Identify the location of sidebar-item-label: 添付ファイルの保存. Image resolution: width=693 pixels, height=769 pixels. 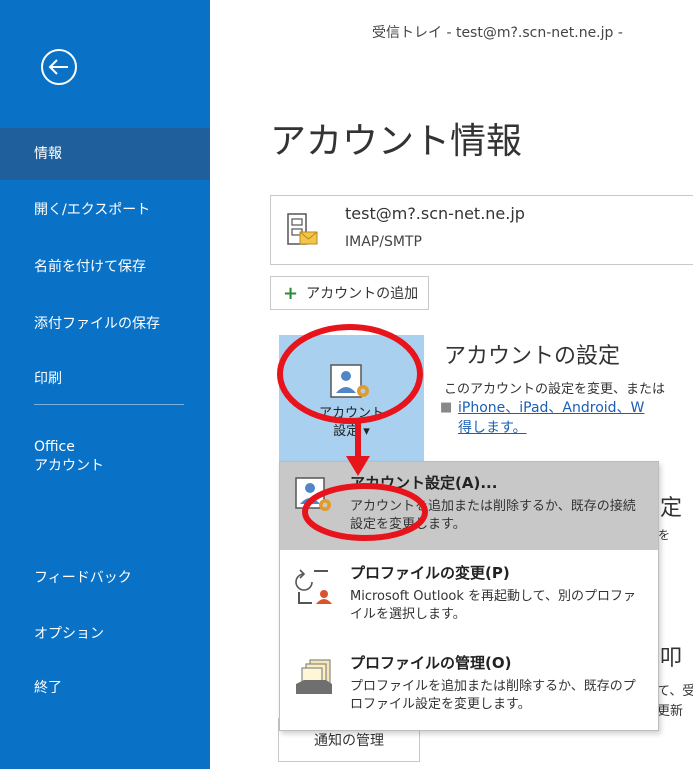
(97, 324).